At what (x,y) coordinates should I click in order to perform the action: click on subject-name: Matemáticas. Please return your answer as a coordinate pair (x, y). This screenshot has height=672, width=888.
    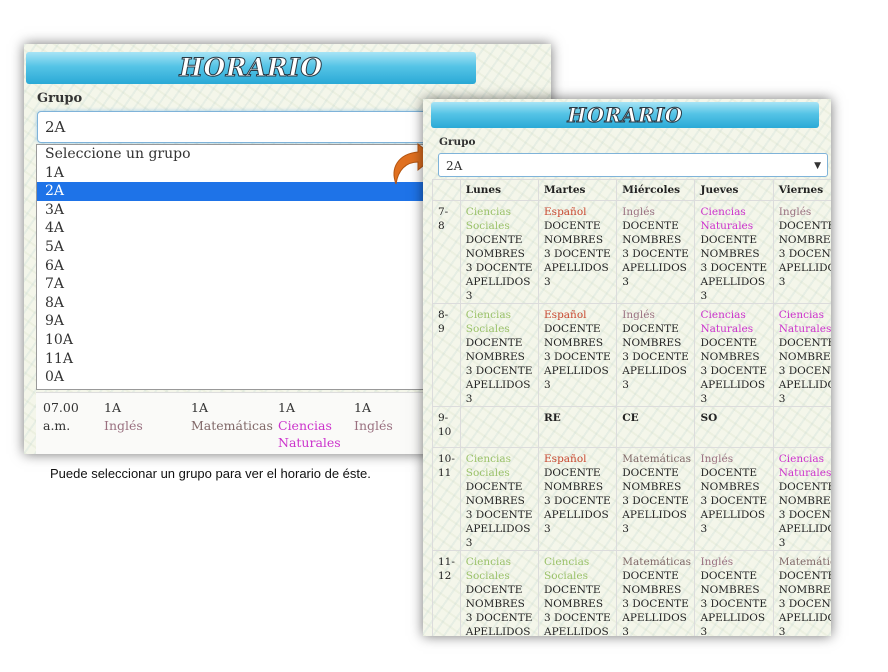
    Looking at the image, I should click on (657, 562).